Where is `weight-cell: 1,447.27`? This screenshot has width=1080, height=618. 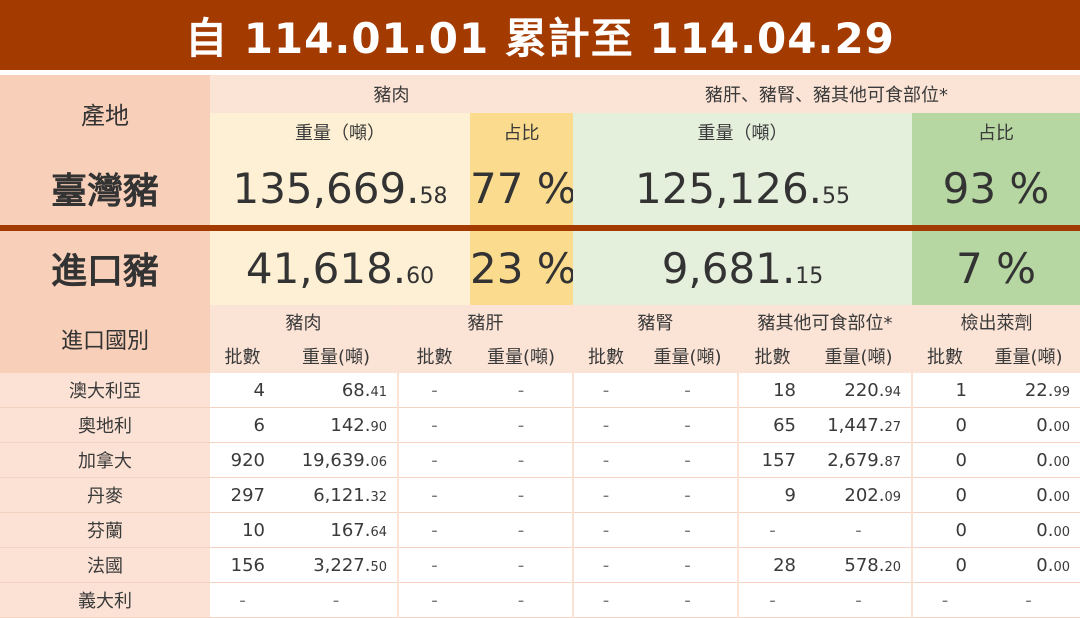
weight-cell: 1,447.27 is located at coordinates (859, 425).